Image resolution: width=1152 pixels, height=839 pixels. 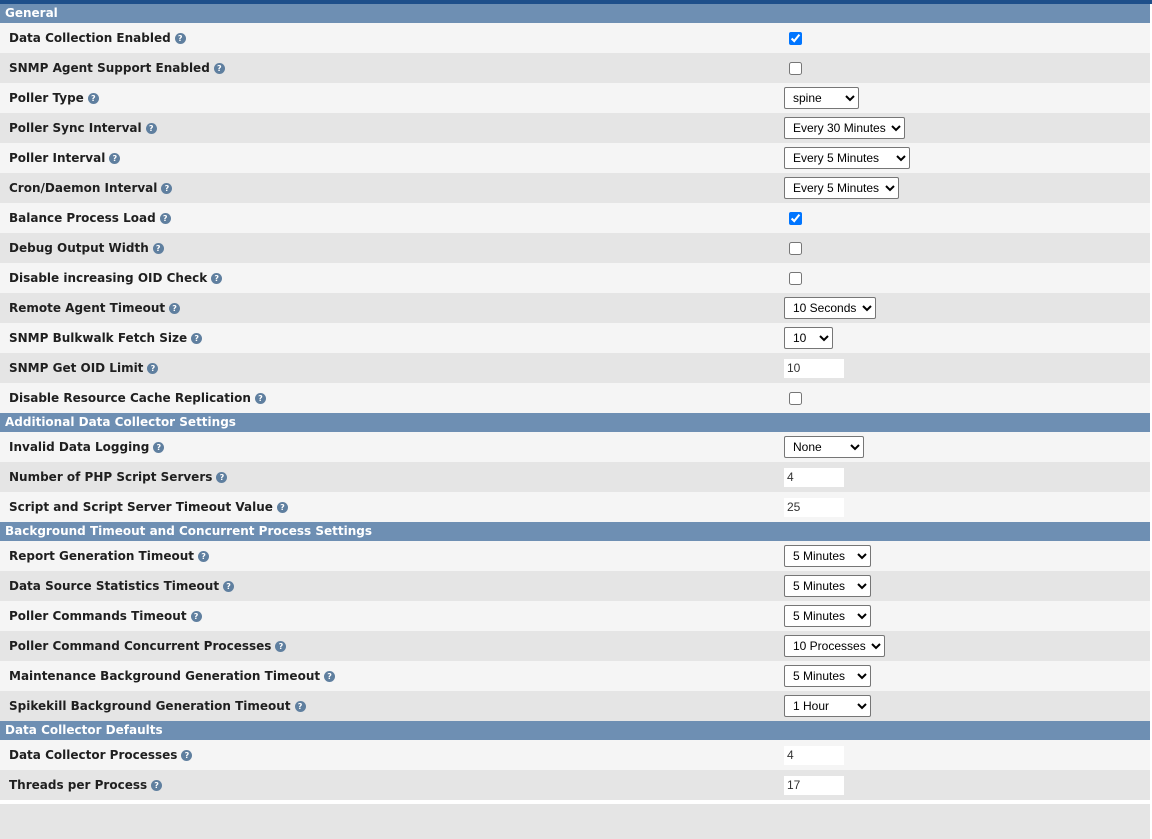 I want to click on setting-label: Poller Commands Timeout, so click(x=98, y=616).